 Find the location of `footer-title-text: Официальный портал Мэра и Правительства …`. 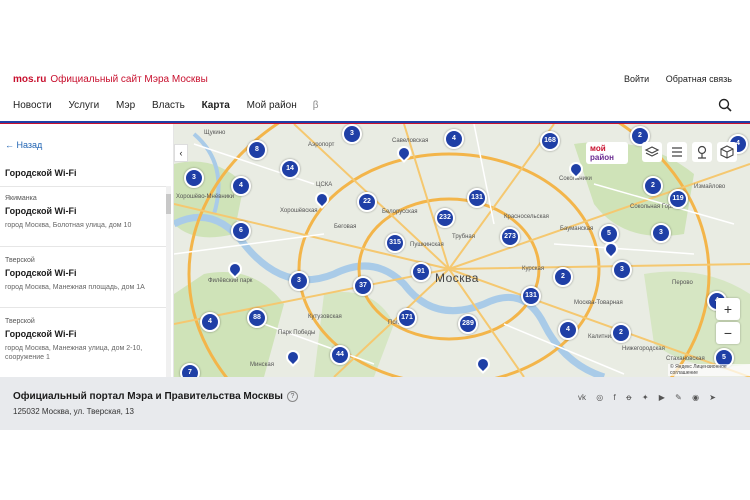

footer-title-text: Официальный портал Мэра и Правительства … is located at coordinates (148, 397).